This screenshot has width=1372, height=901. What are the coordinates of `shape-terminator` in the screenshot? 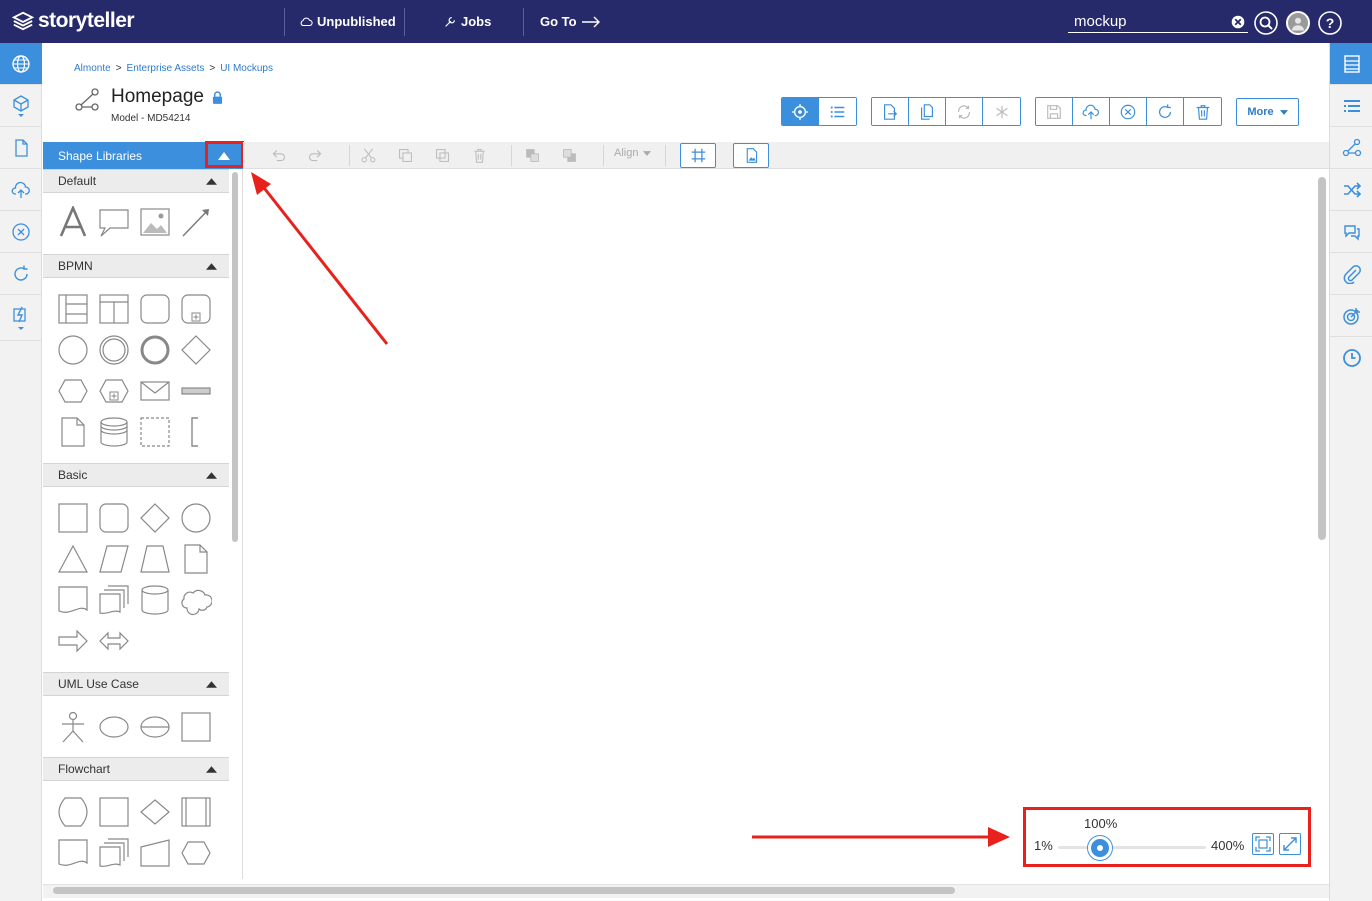 It's located at (73, 812).